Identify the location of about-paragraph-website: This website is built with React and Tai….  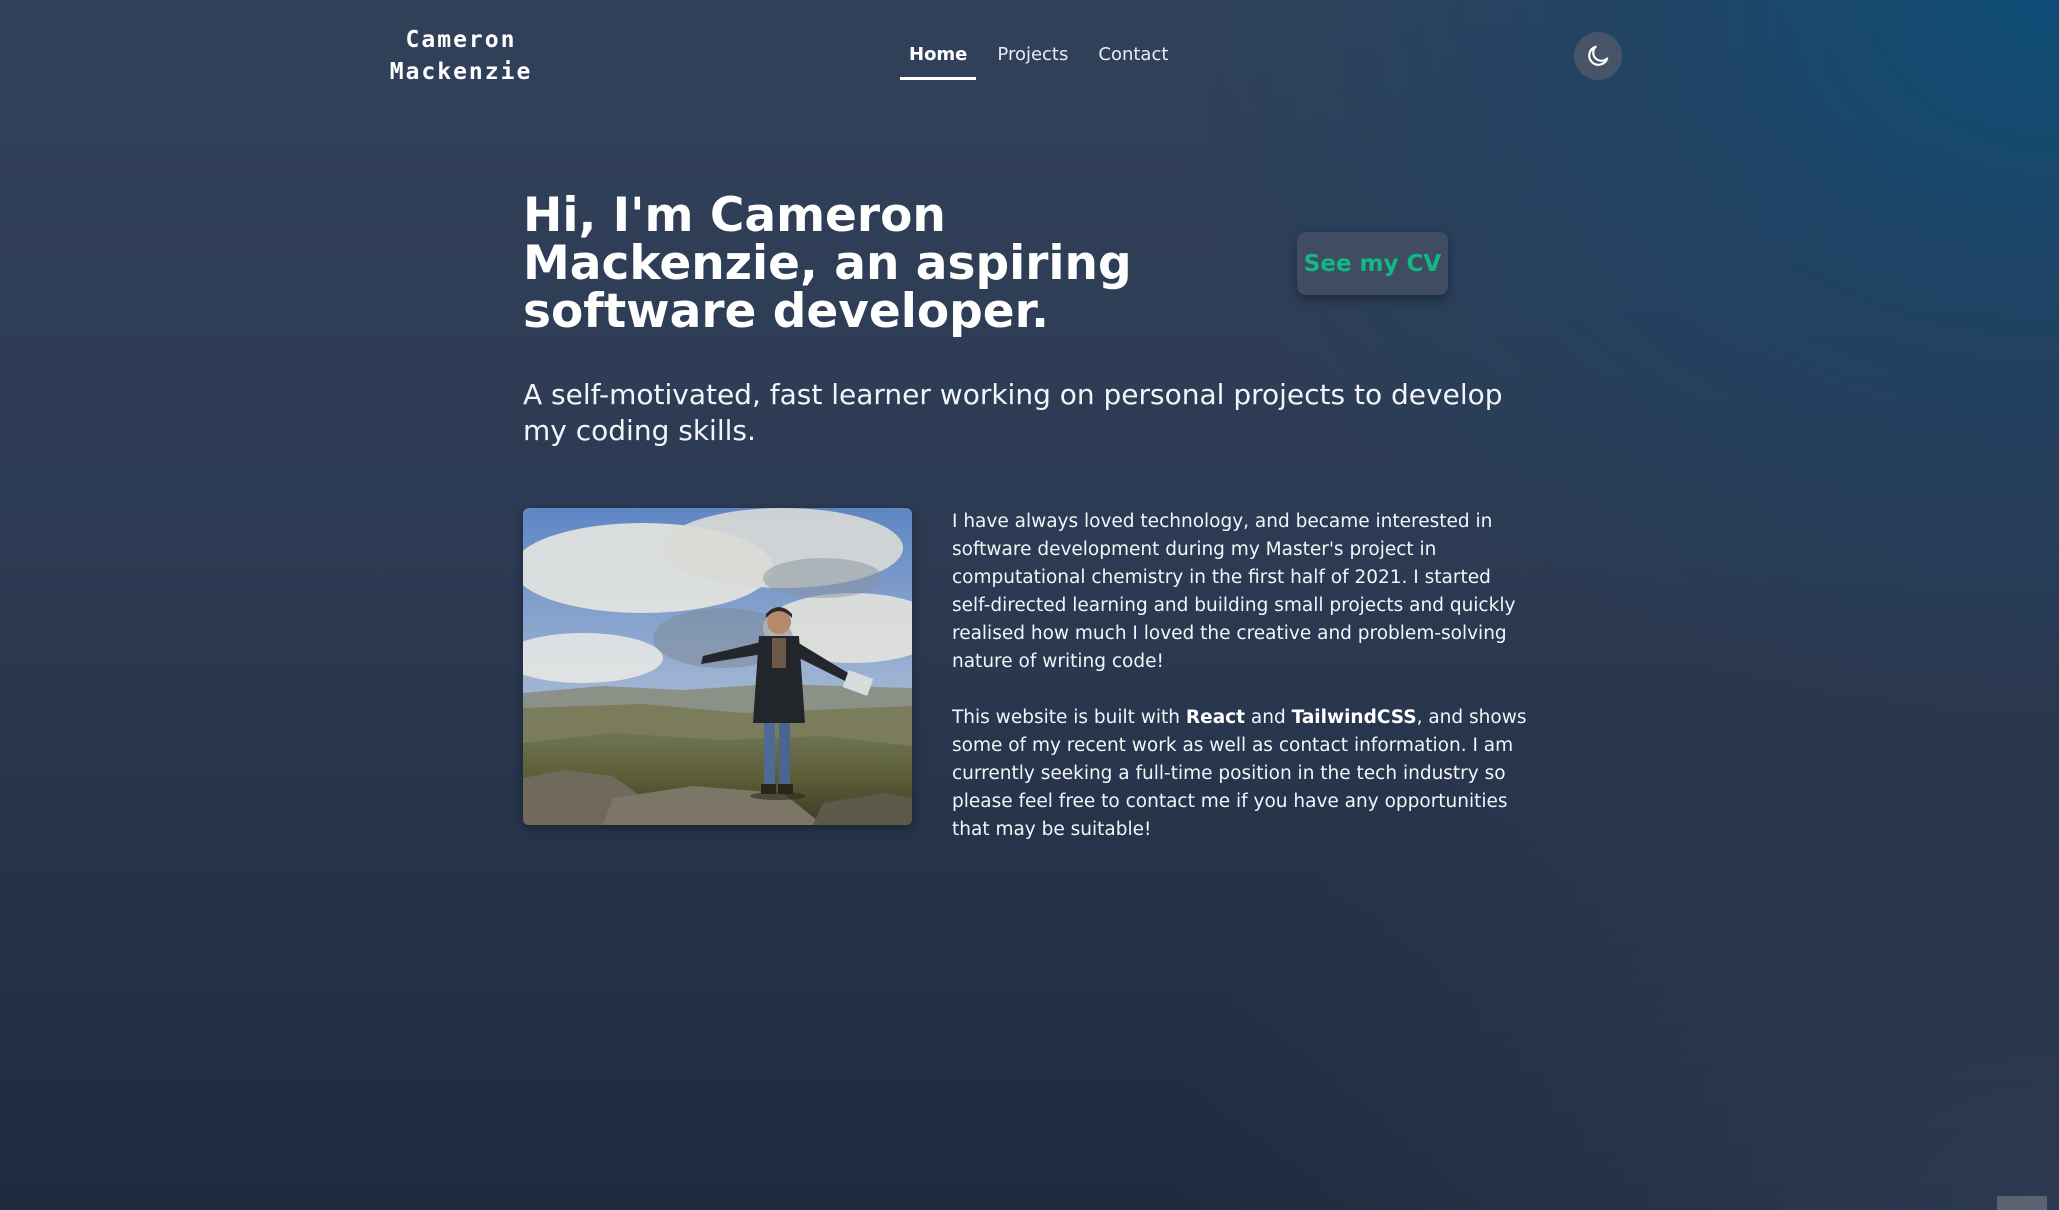
(1242, 774).